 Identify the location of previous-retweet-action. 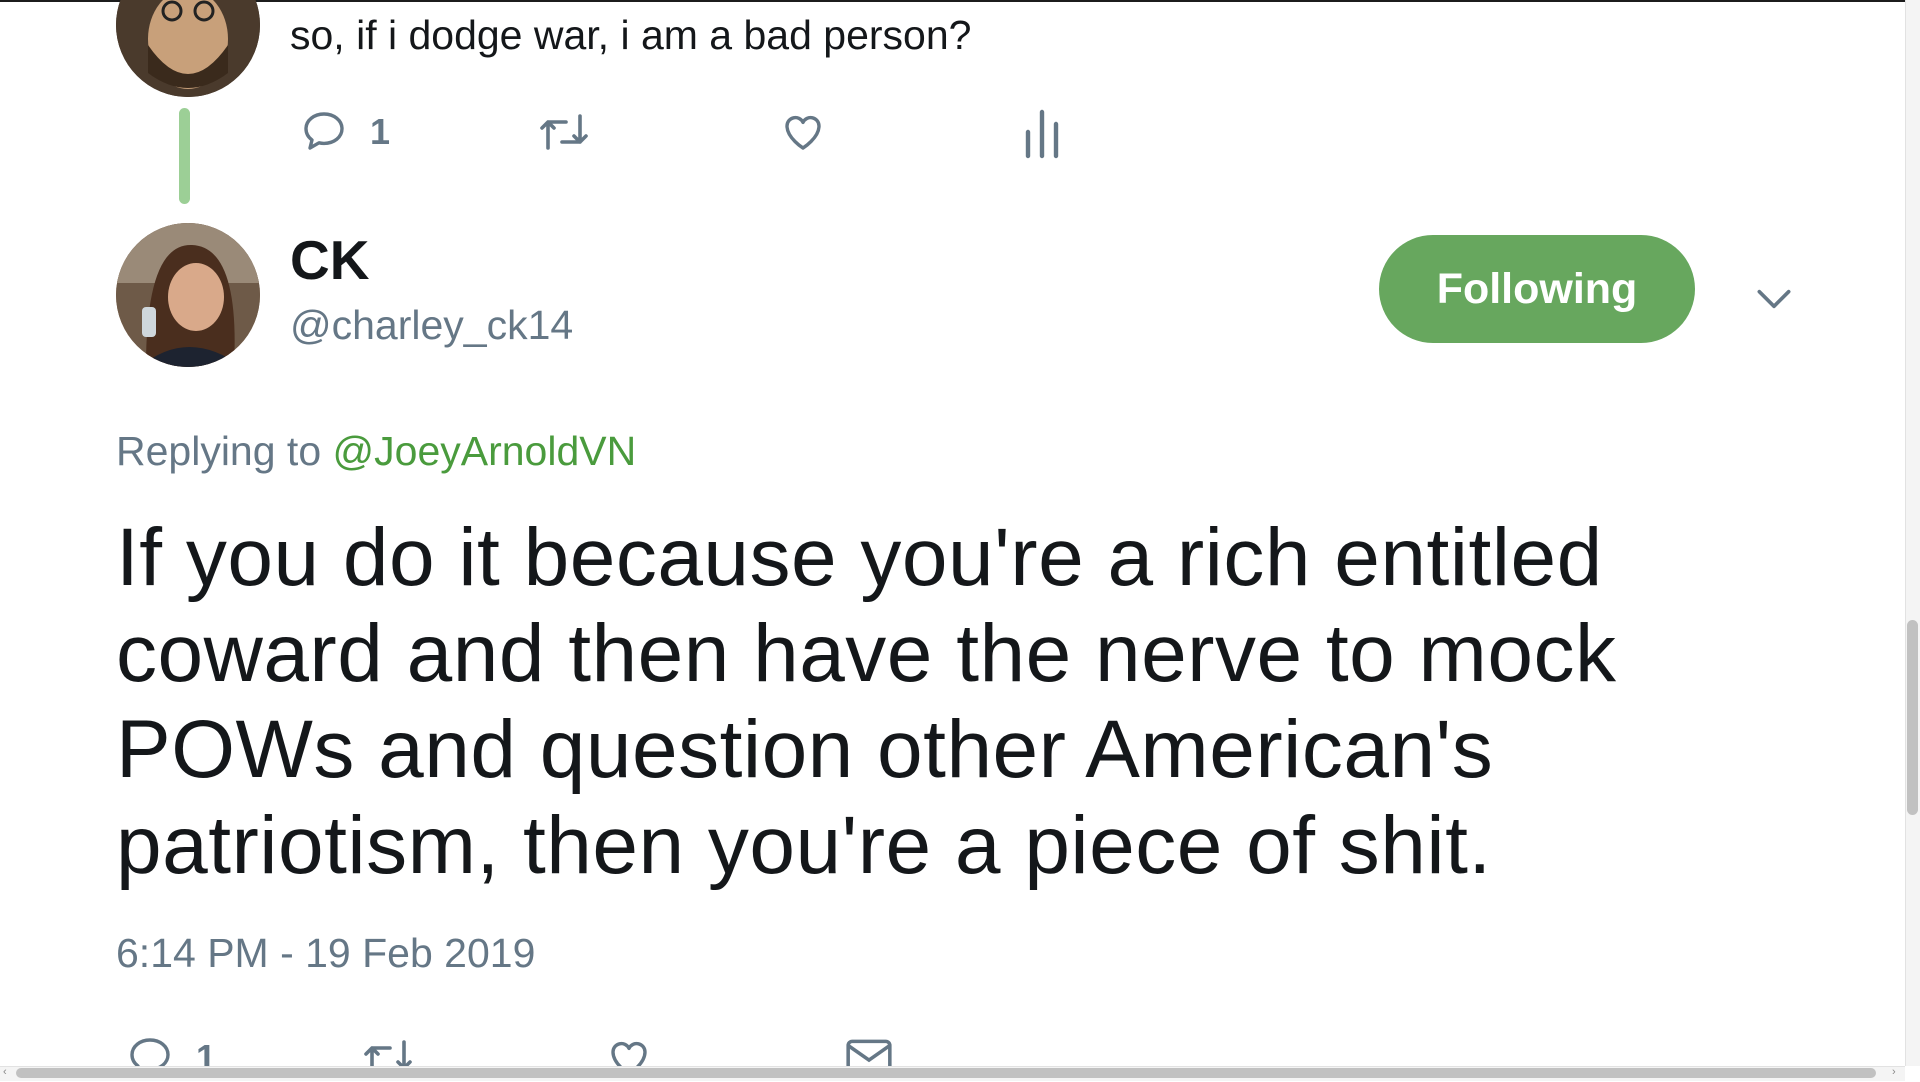
(564, 132).